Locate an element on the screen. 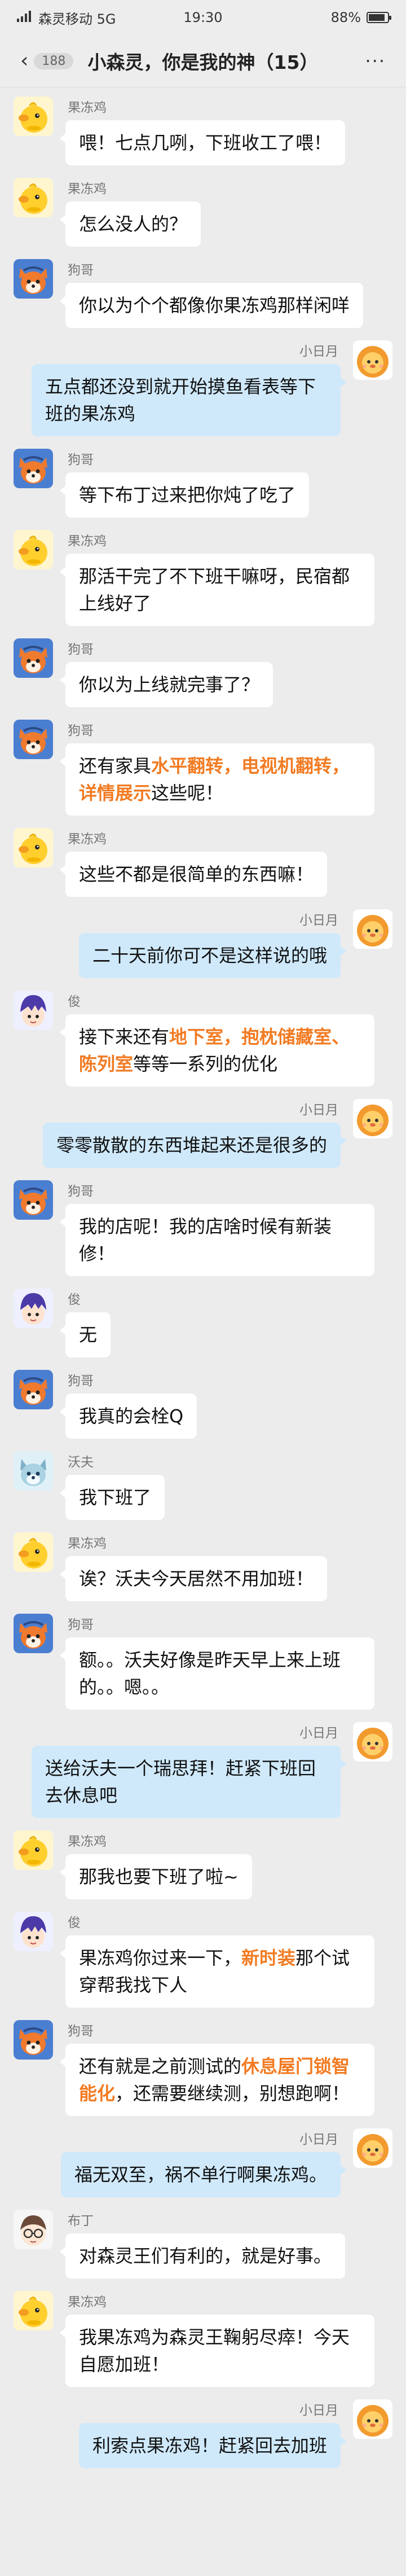  message-body: 果冻鸡怎么没人的？ is located at coordinates (130, 212).